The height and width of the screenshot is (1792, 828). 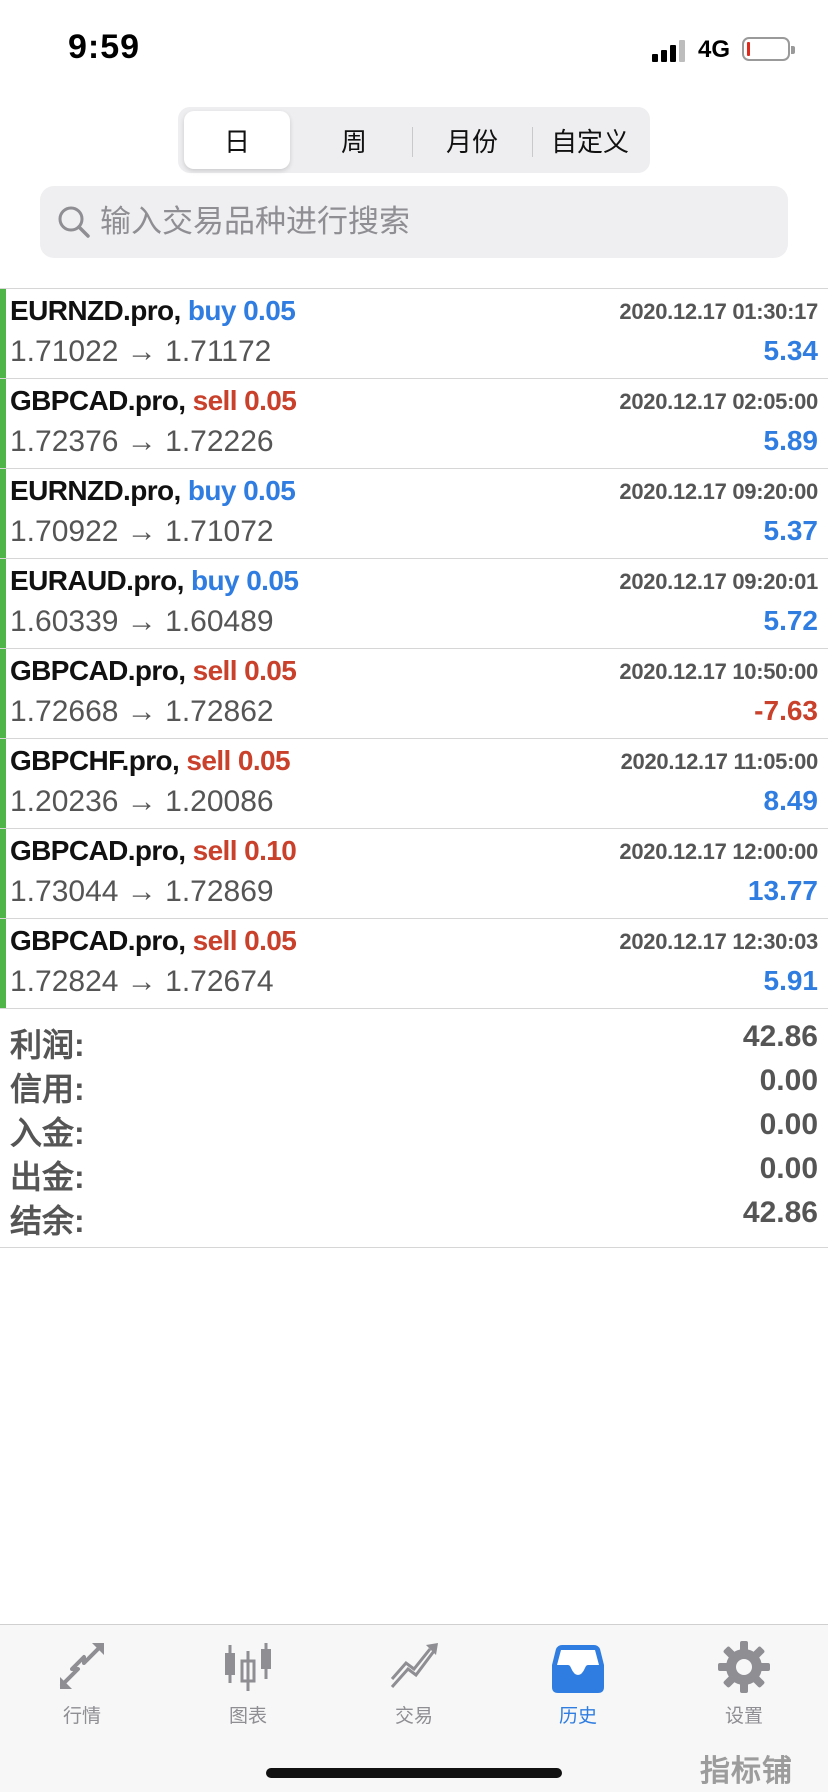 I want to click on credit-value: 0.00, so click(x=788, y=1080).